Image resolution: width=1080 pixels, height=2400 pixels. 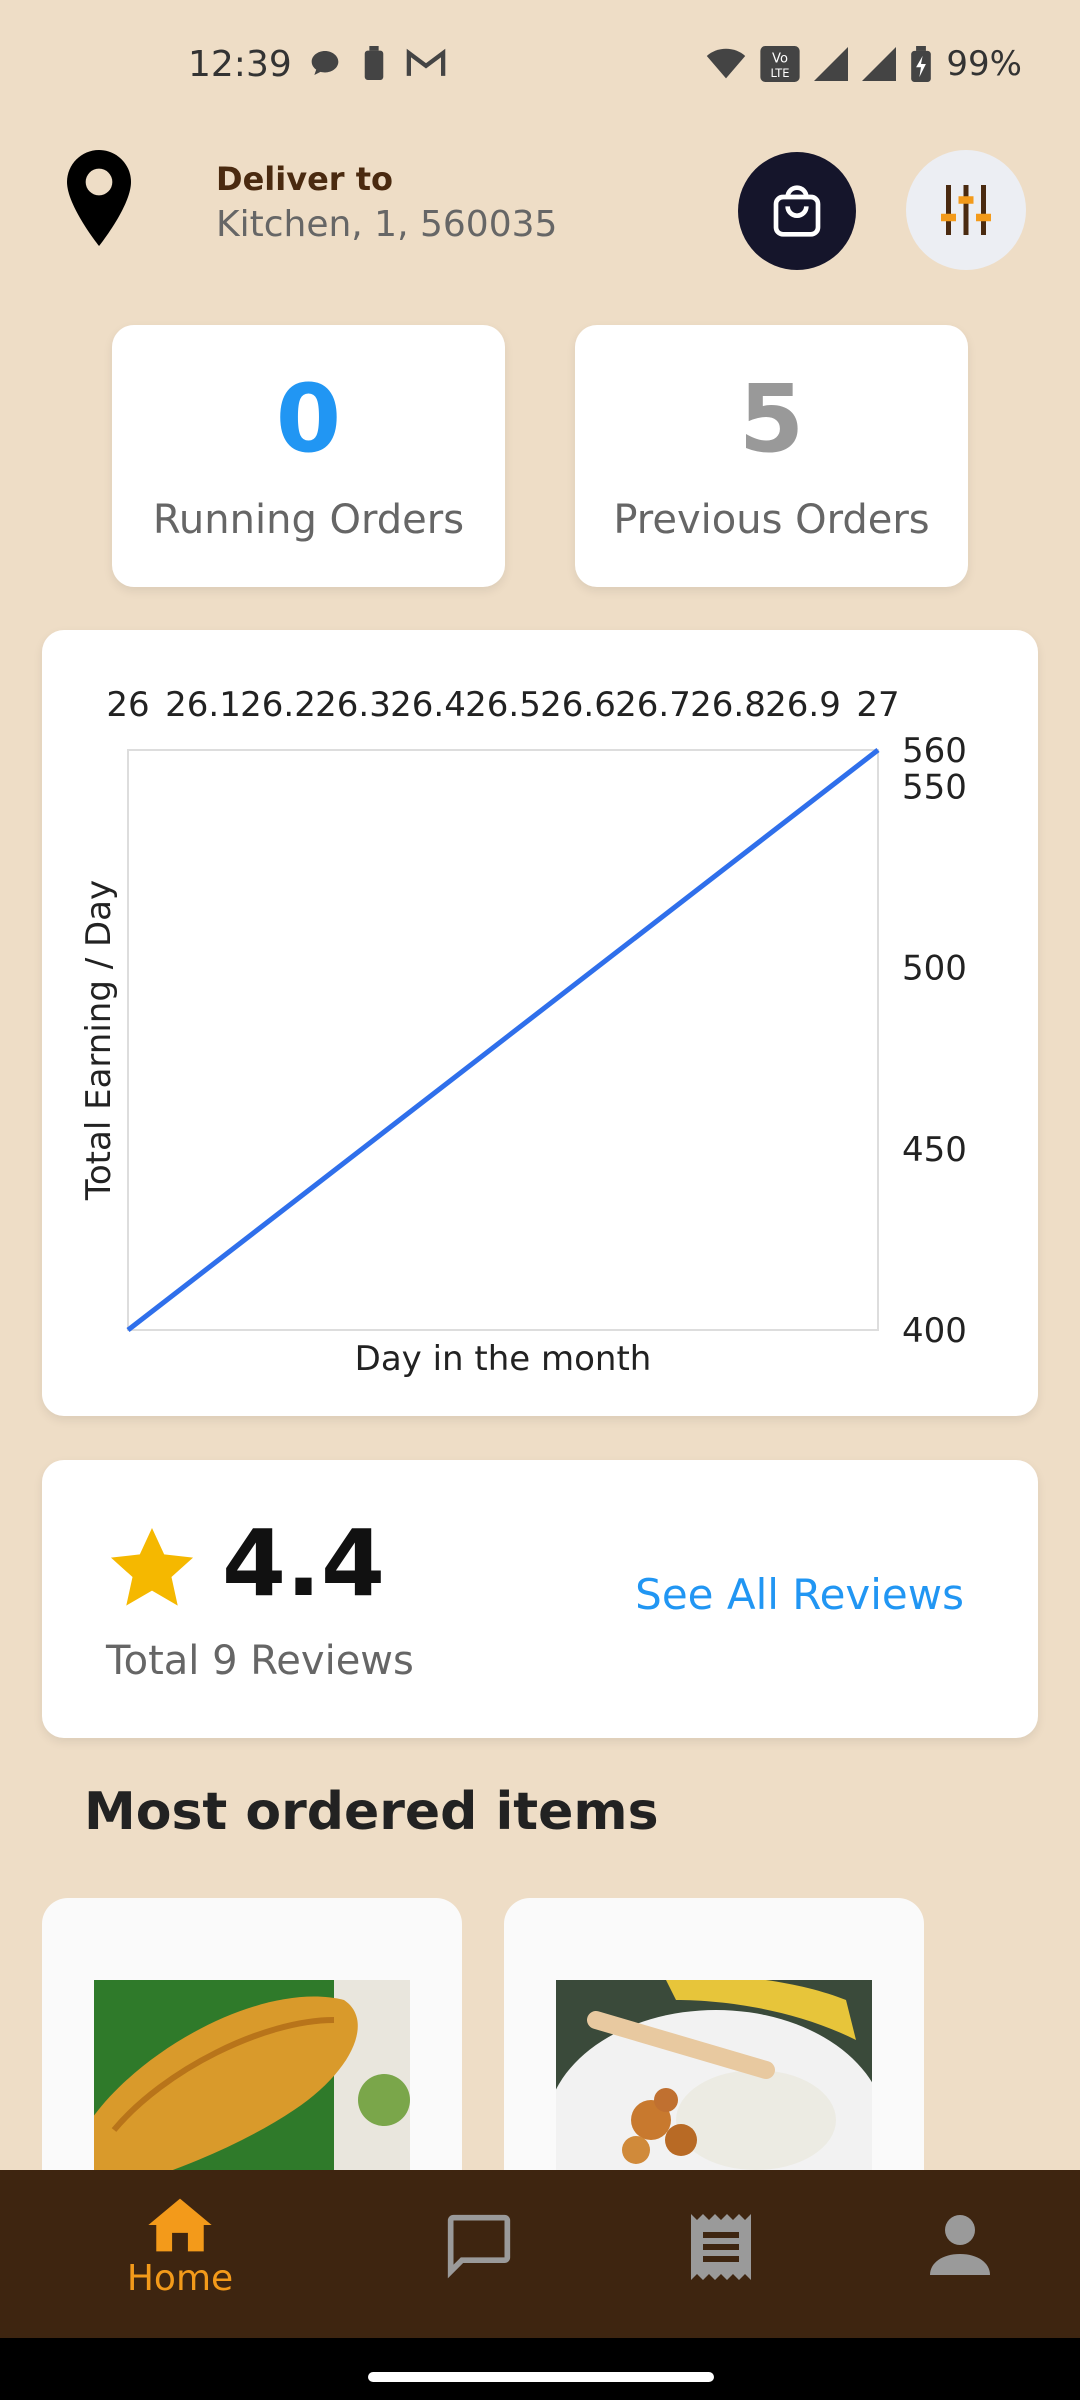 I want to click on x-tick-label: 26.6, so click(x=578, y=705).